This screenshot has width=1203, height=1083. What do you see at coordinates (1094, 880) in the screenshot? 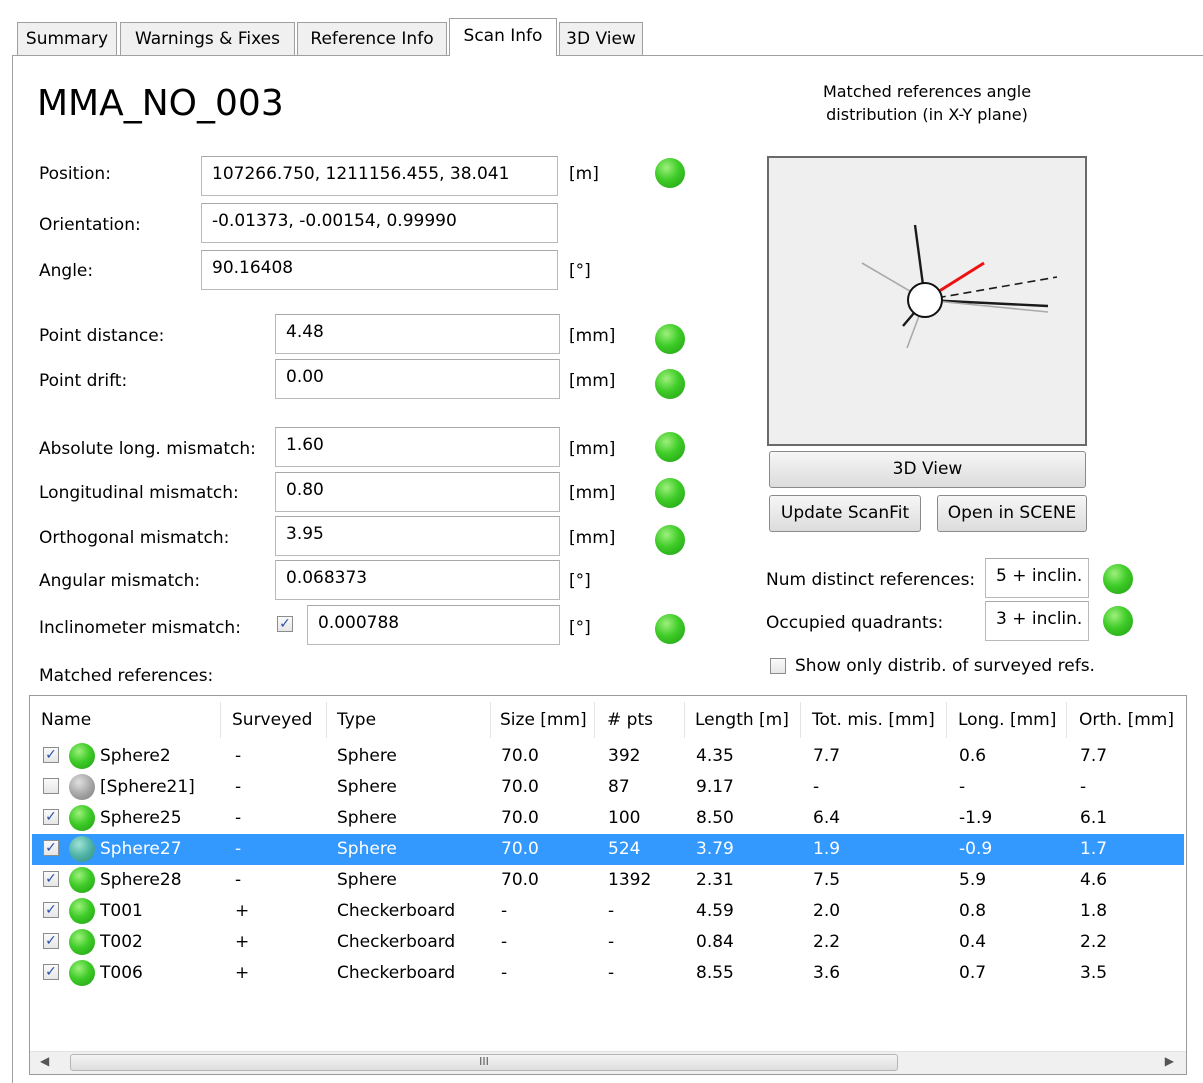
I see `cell-orth: 4.6` at bounding box center [1094, 880].